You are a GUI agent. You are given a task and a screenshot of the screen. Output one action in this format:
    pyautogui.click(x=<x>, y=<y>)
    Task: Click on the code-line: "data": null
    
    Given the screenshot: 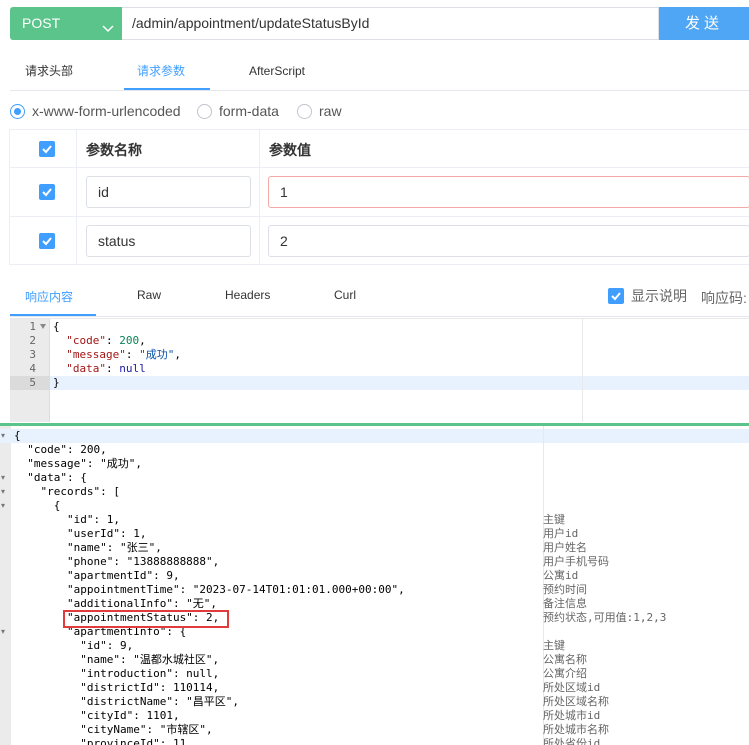 What is the action you would take?
    pyautogui.click(x=106, y=368)
    